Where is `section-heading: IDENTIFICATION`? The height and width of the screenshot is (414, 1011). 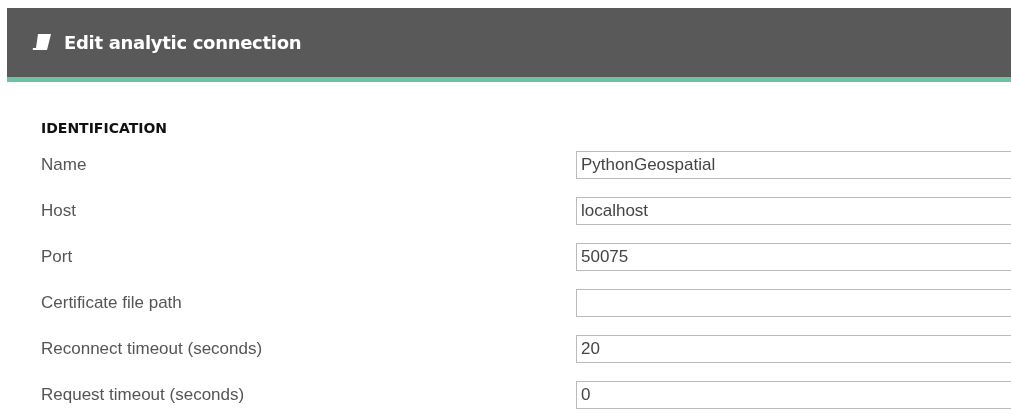 section-heading: IDENTIFICATION is located at coordinates (105, 129).